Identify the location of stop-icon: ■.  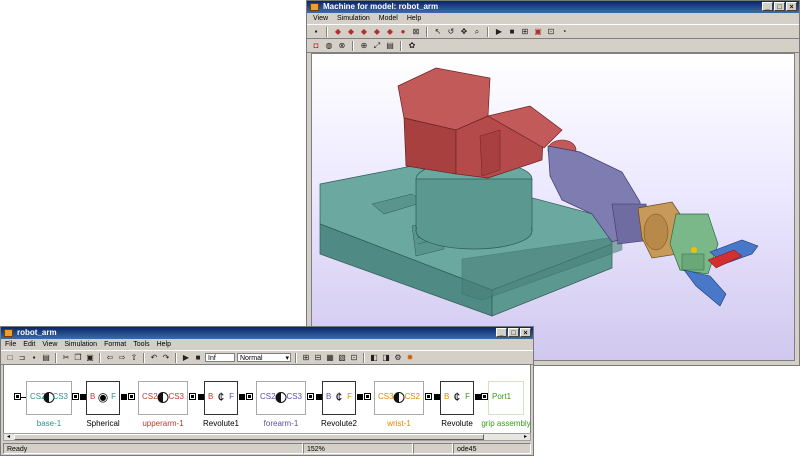
(512, 32).